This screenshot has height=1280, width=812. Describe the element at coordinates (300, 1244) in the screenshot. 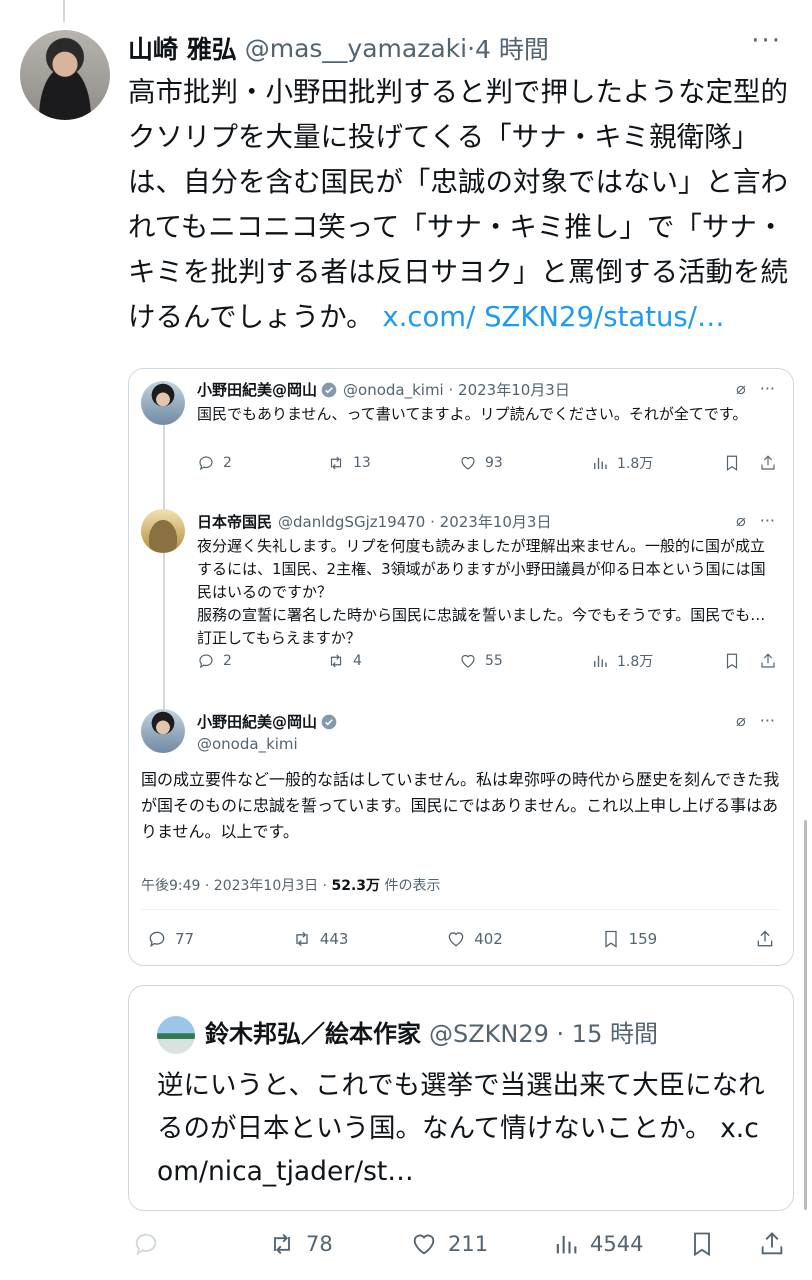

I see `retweet-button: 78` at that location.